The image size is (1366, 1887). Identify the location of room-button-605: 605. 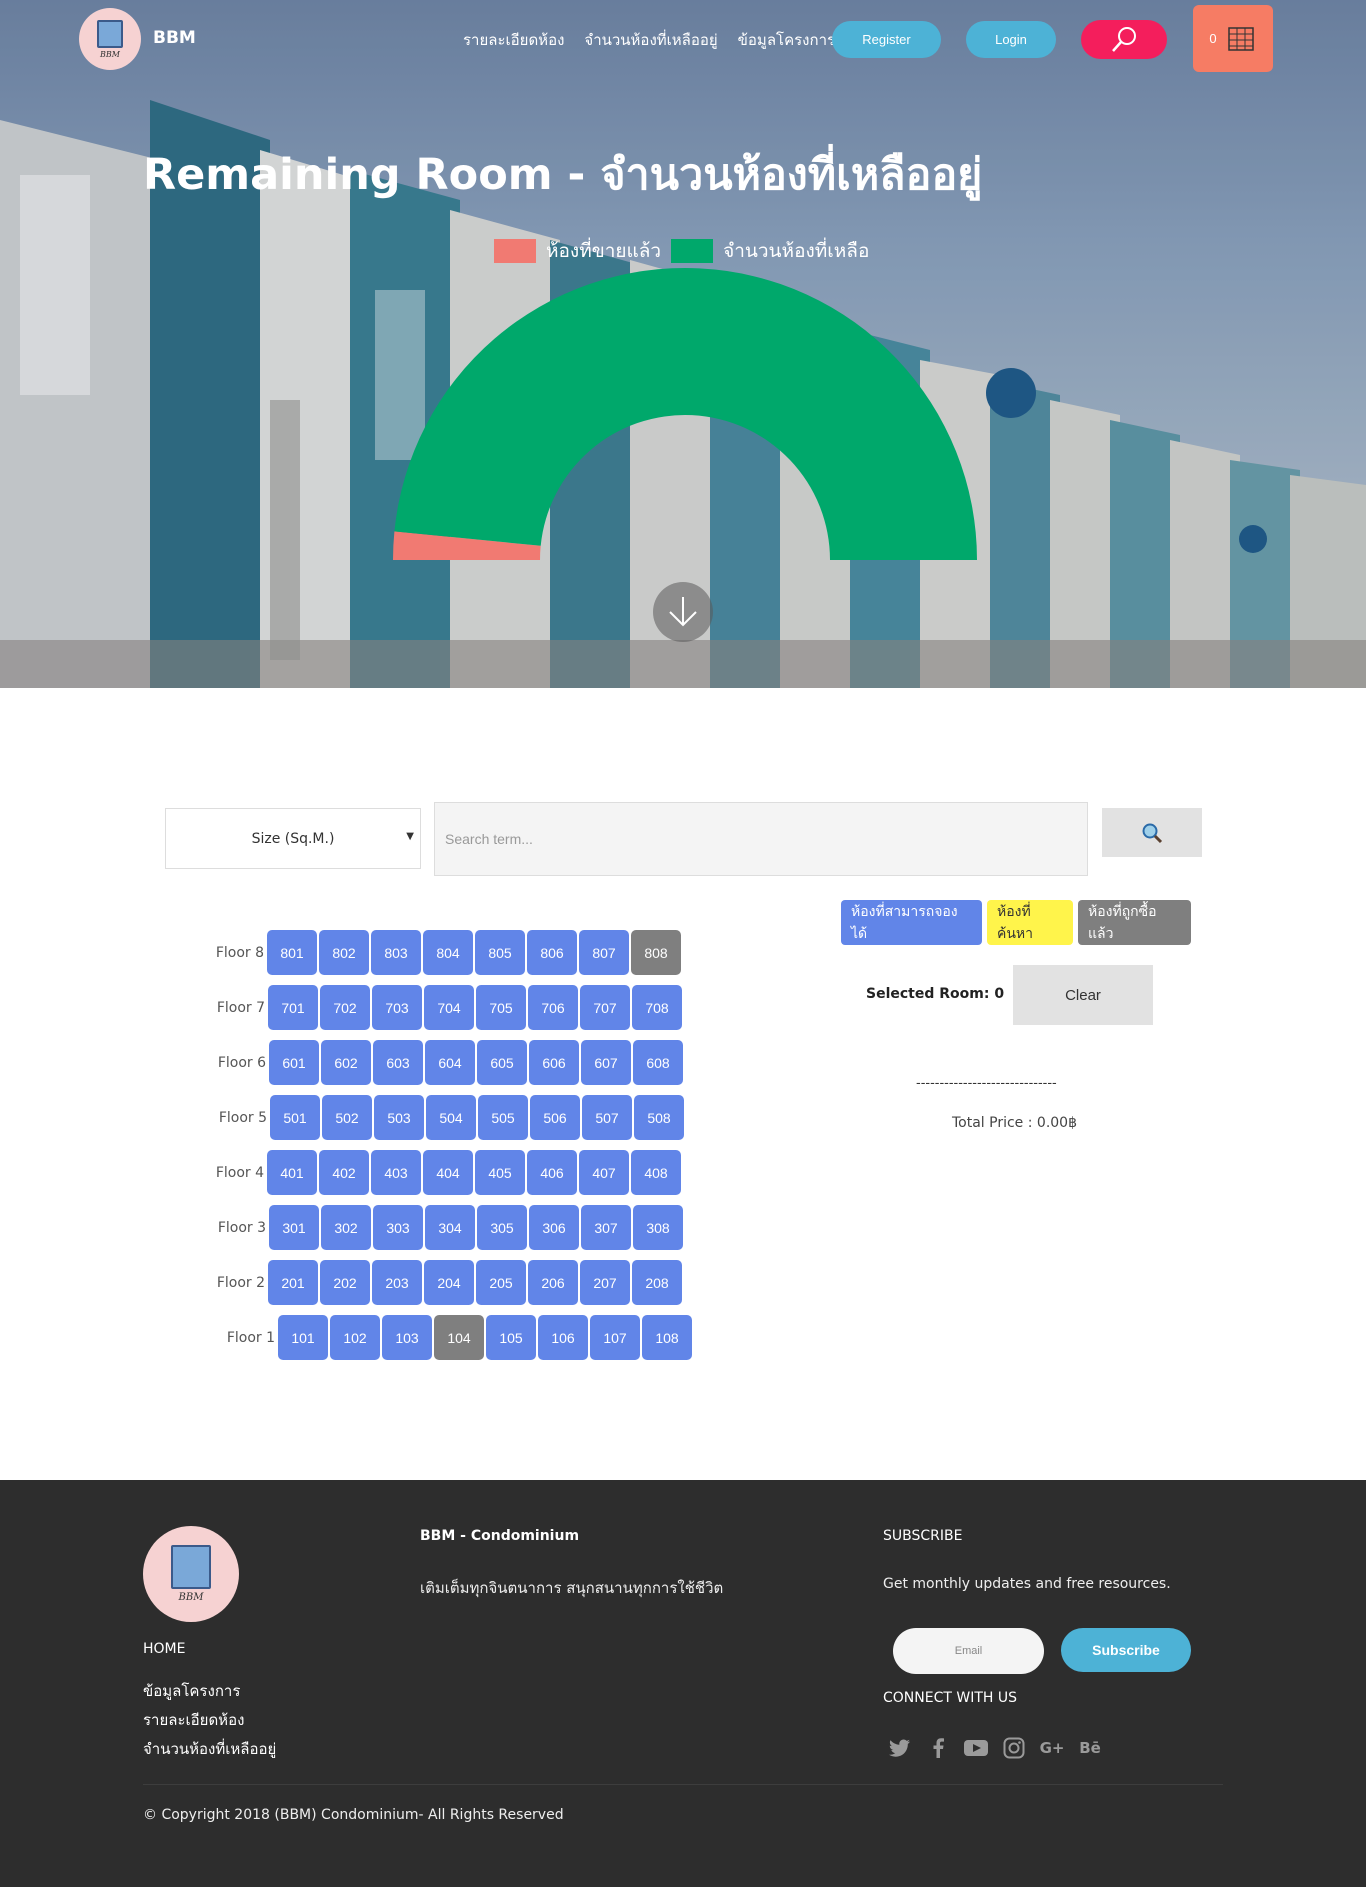
(502, 1062).